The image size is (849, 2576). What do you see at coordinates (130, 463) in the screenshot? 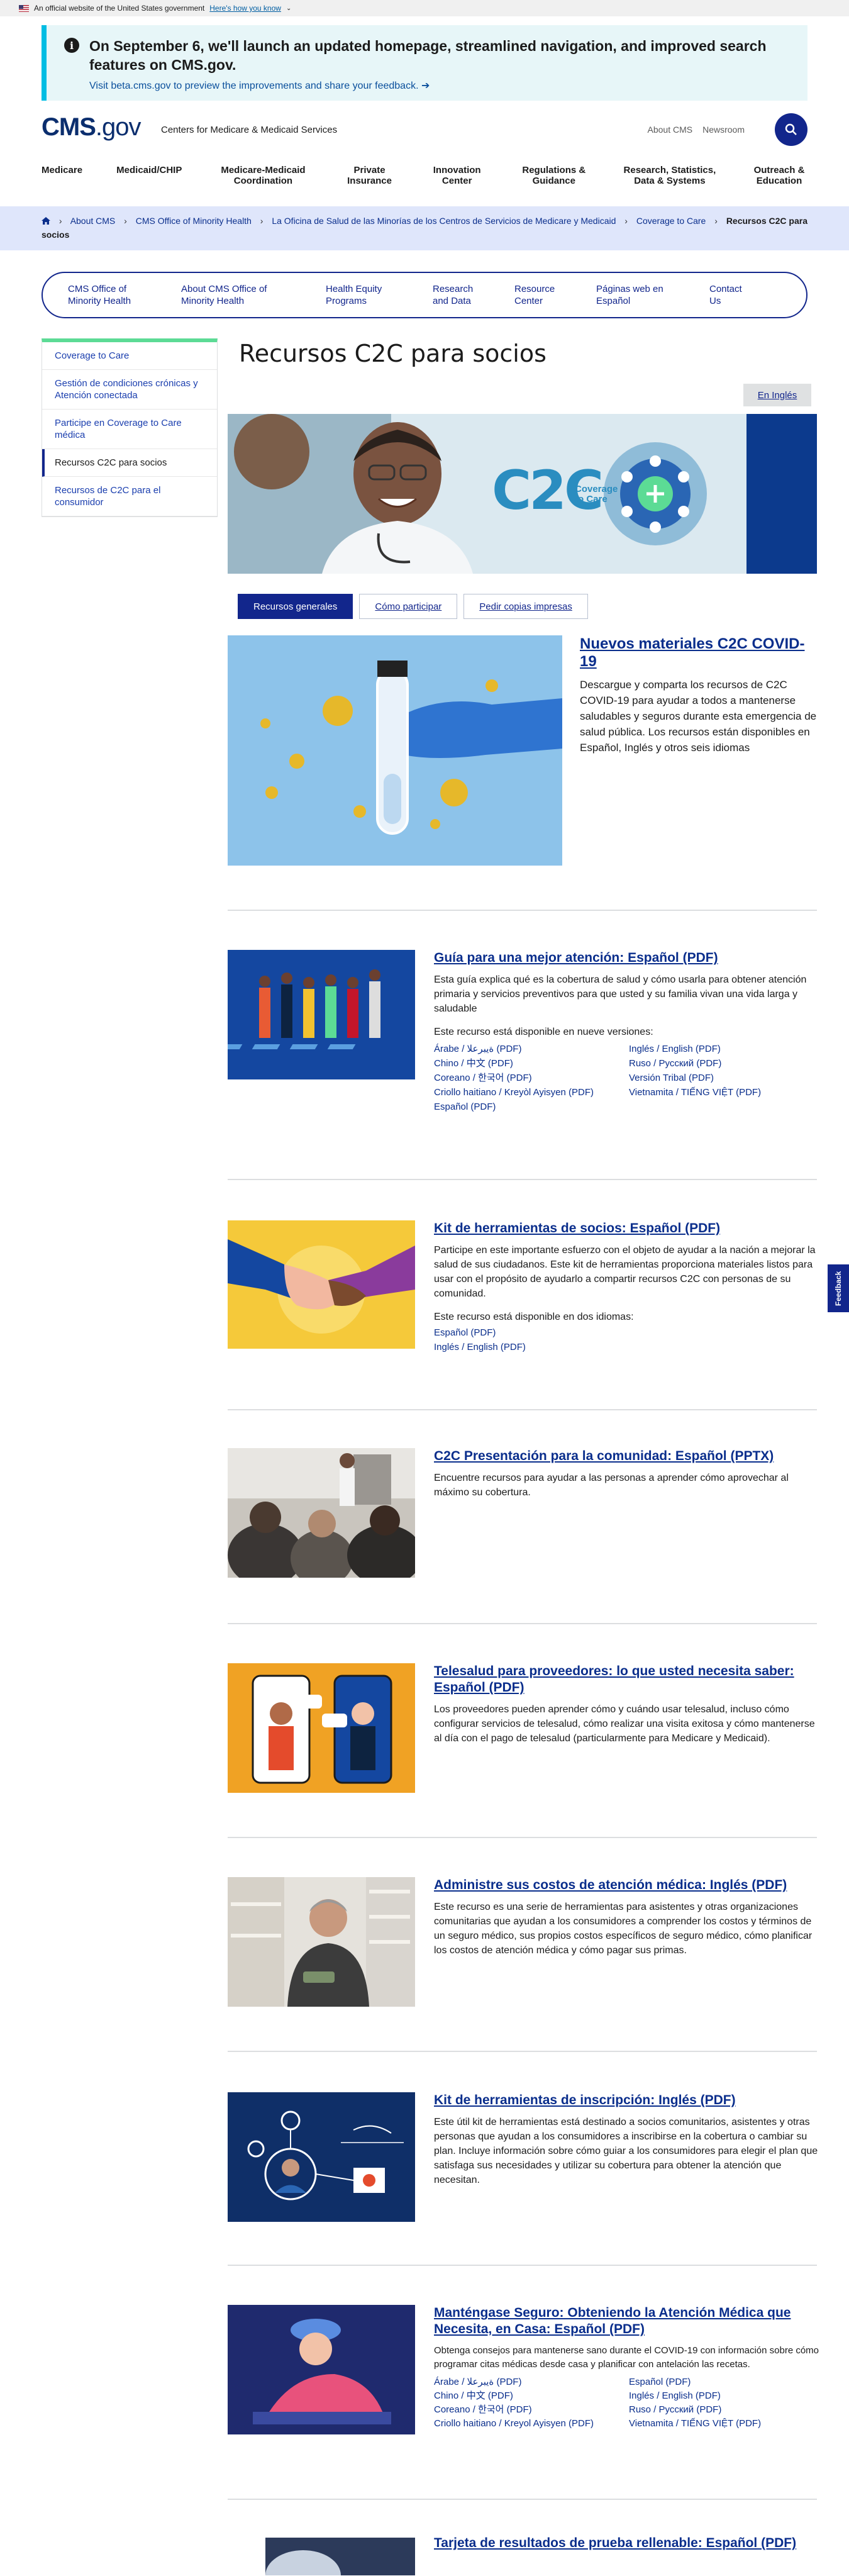
I see `sidebar-item-recursos-socios: Recursos C2C para socios` at bounding box center [130, 463].